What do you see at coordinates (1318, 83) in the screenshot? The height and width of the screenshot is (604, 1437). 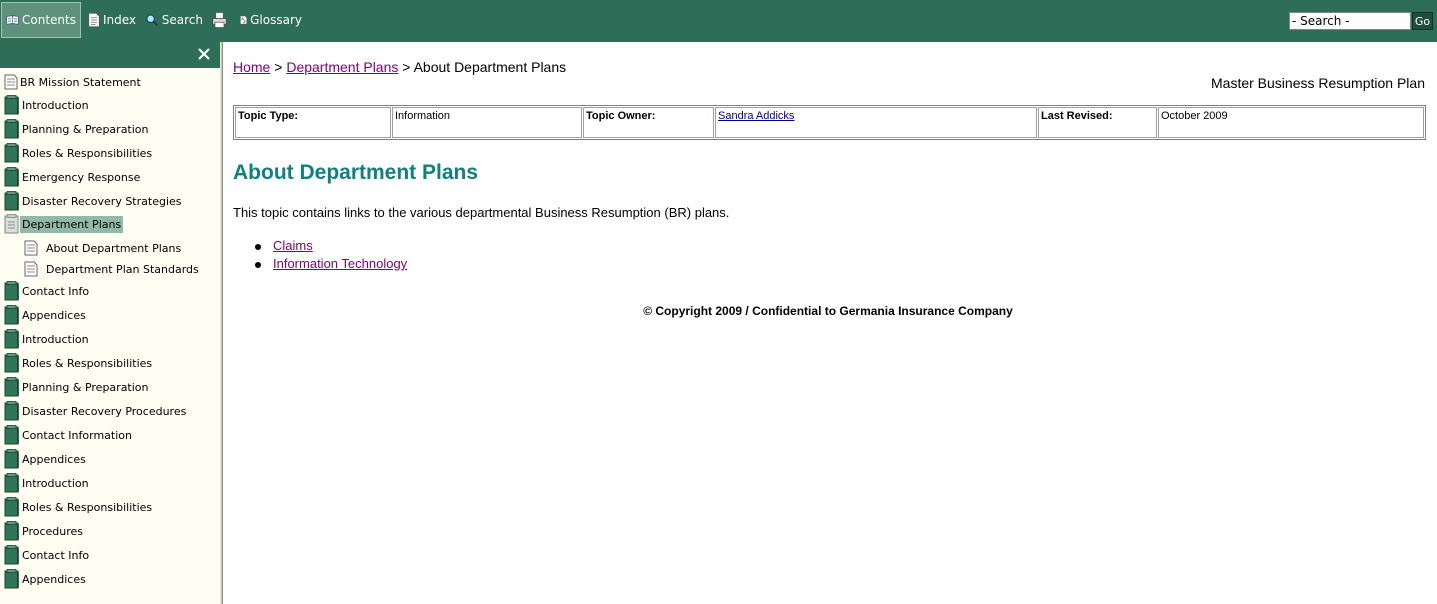 I see `document-title: Master Business Resumption Plan` at bounding box center [1318, 83].